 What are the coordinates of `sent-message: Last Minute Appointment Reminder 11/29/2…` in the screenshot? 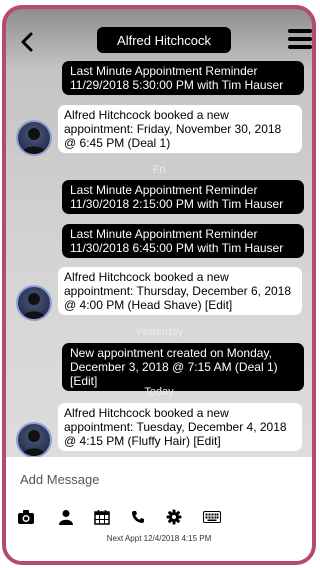 It's located at (183, 78).